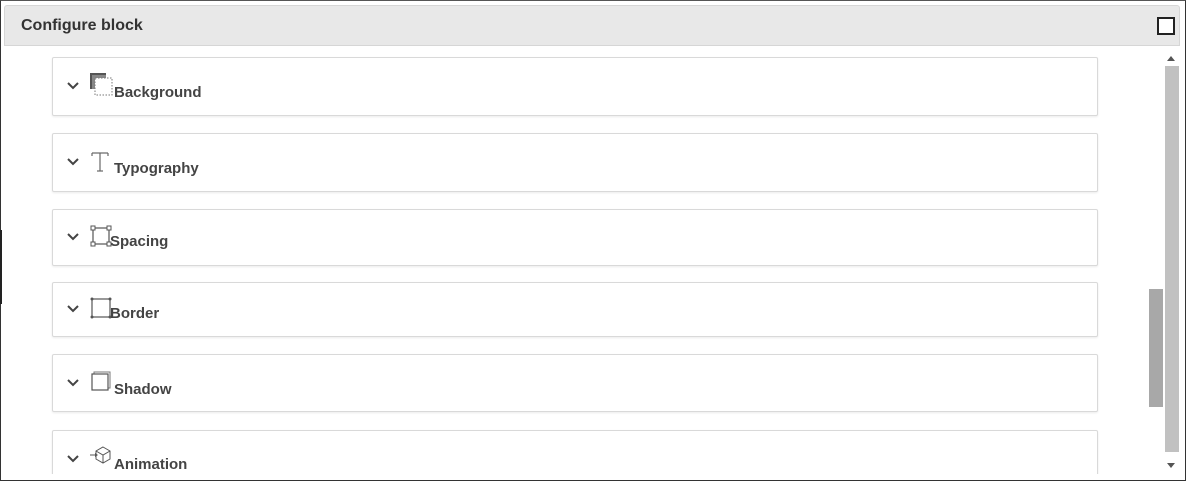 This screenshot has width=1186, height=481. I want to click on section-label: Spacing, so click(139, 241).